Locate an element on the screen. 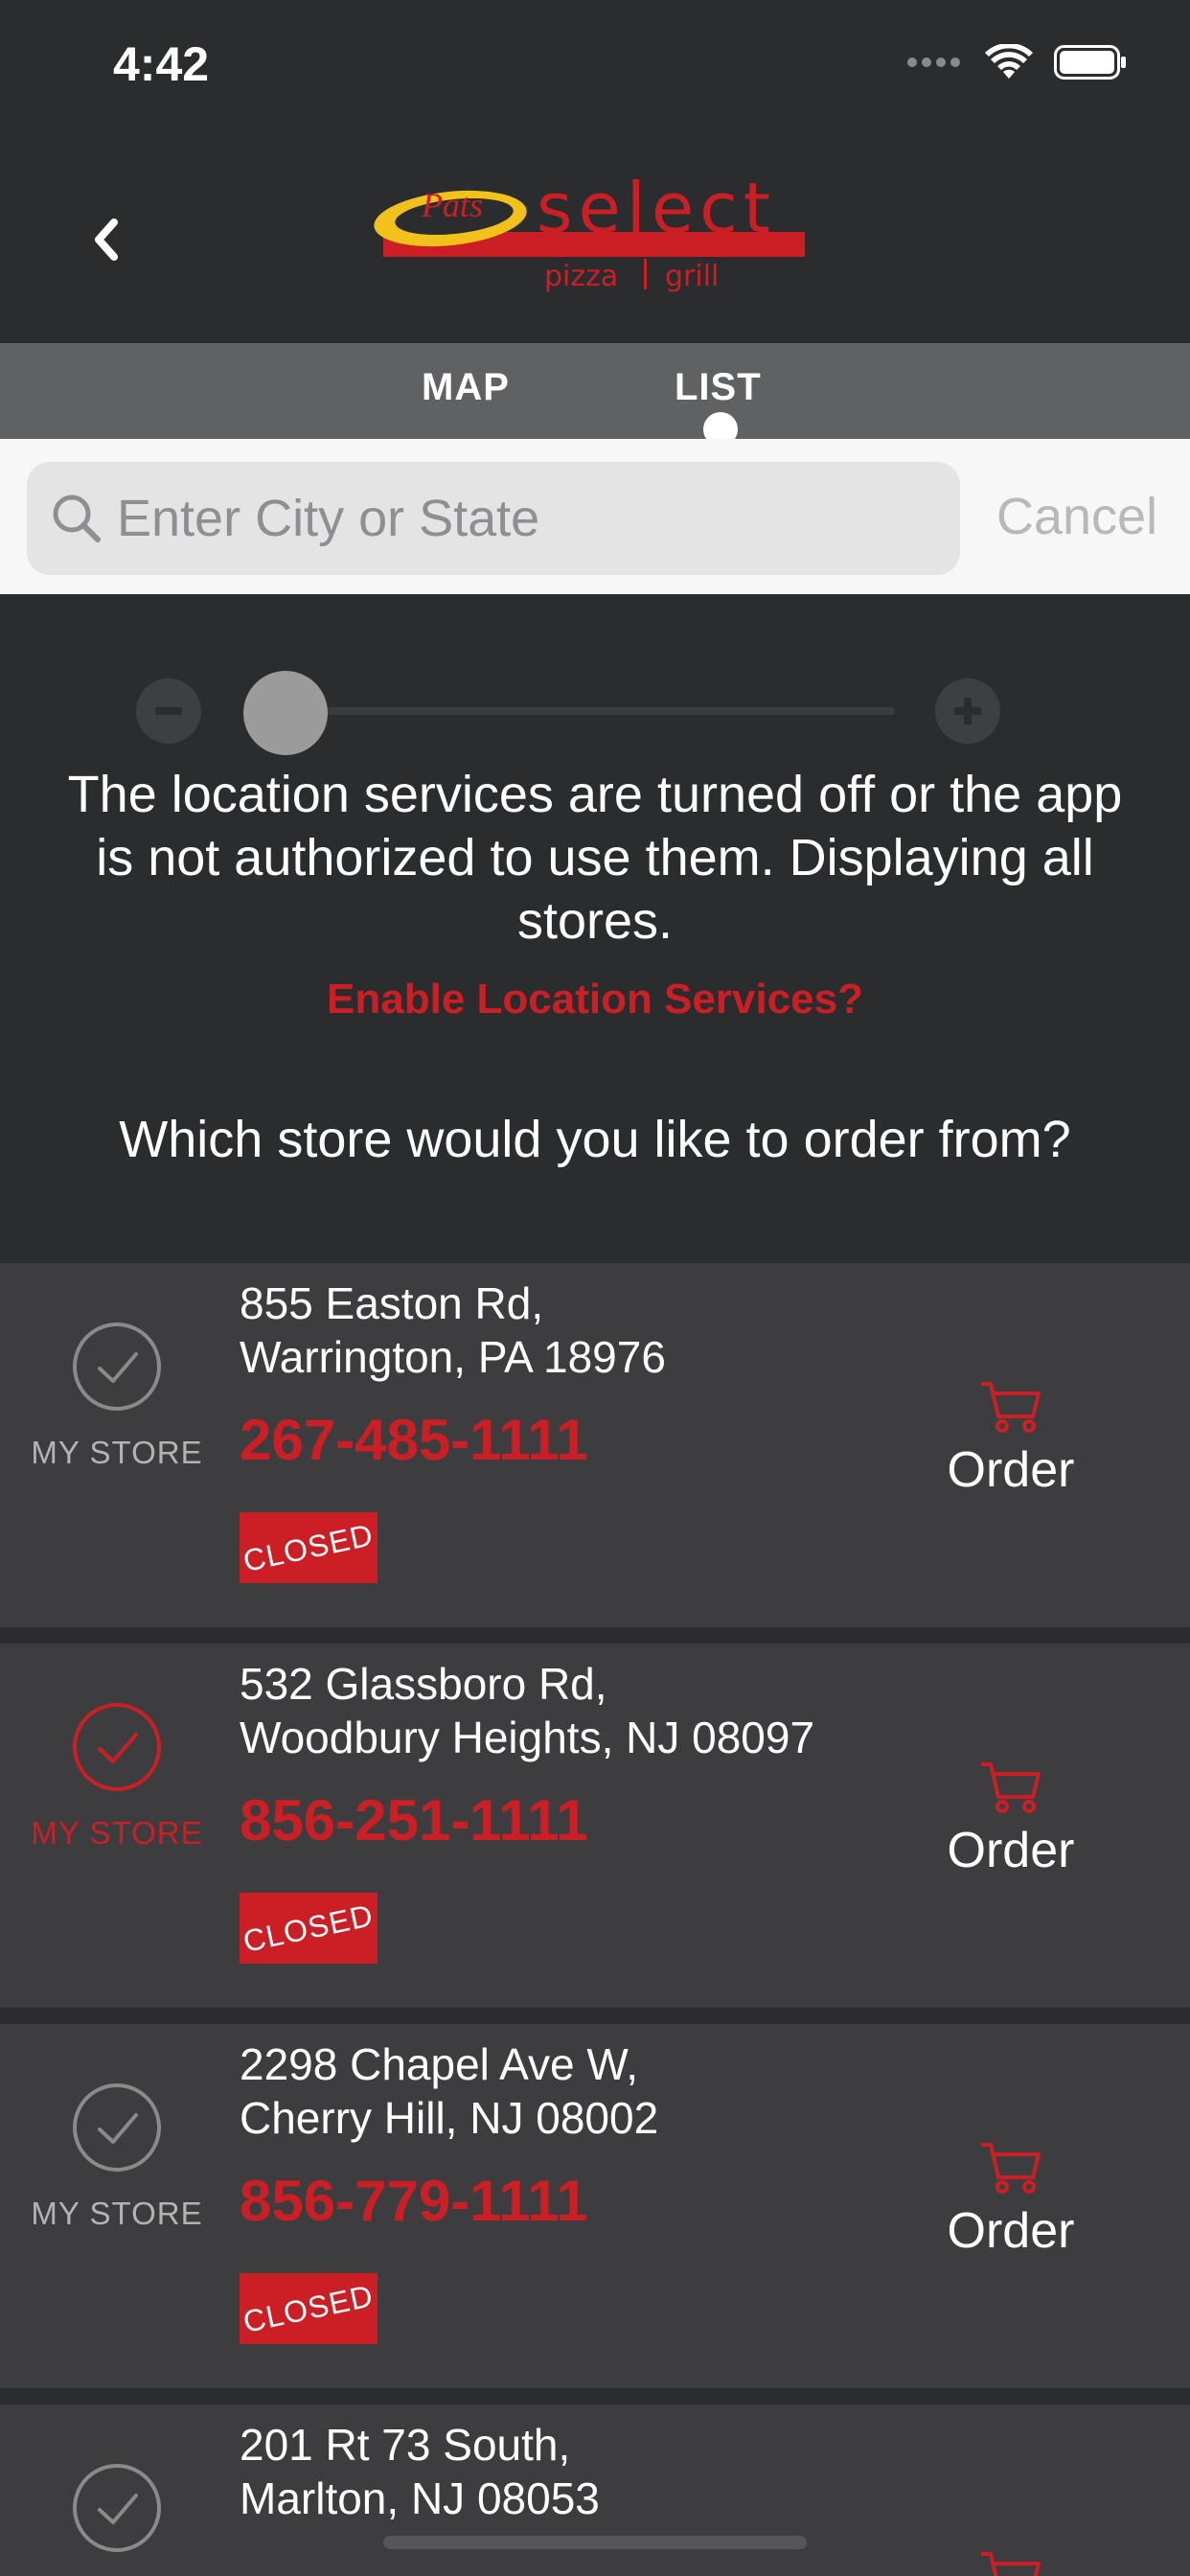 The image size is (1190, 2576). search-bar: Cancel is located at coordinates (595, 516).